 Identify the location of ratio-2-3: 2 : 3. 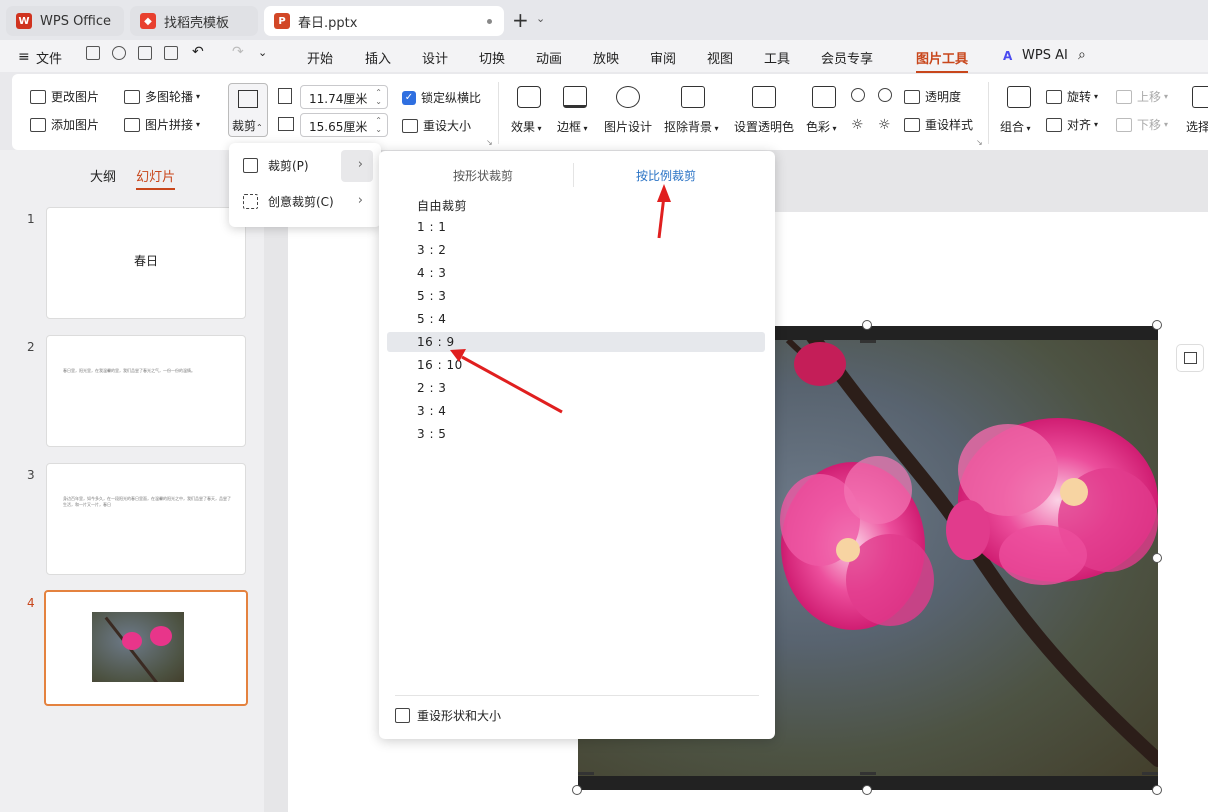
(431, 388).